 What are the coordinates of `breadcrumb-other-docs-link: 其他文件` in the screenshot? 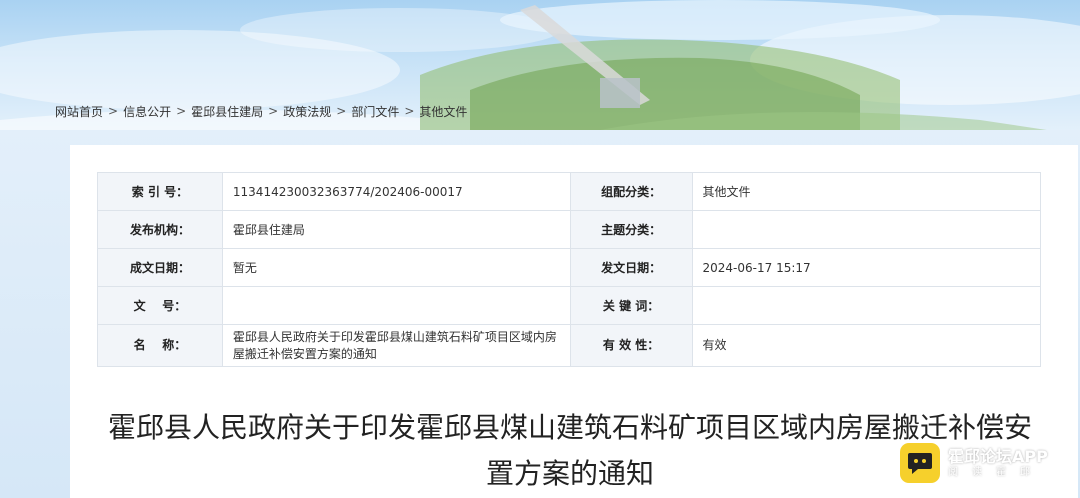 It's located at (443, 111).